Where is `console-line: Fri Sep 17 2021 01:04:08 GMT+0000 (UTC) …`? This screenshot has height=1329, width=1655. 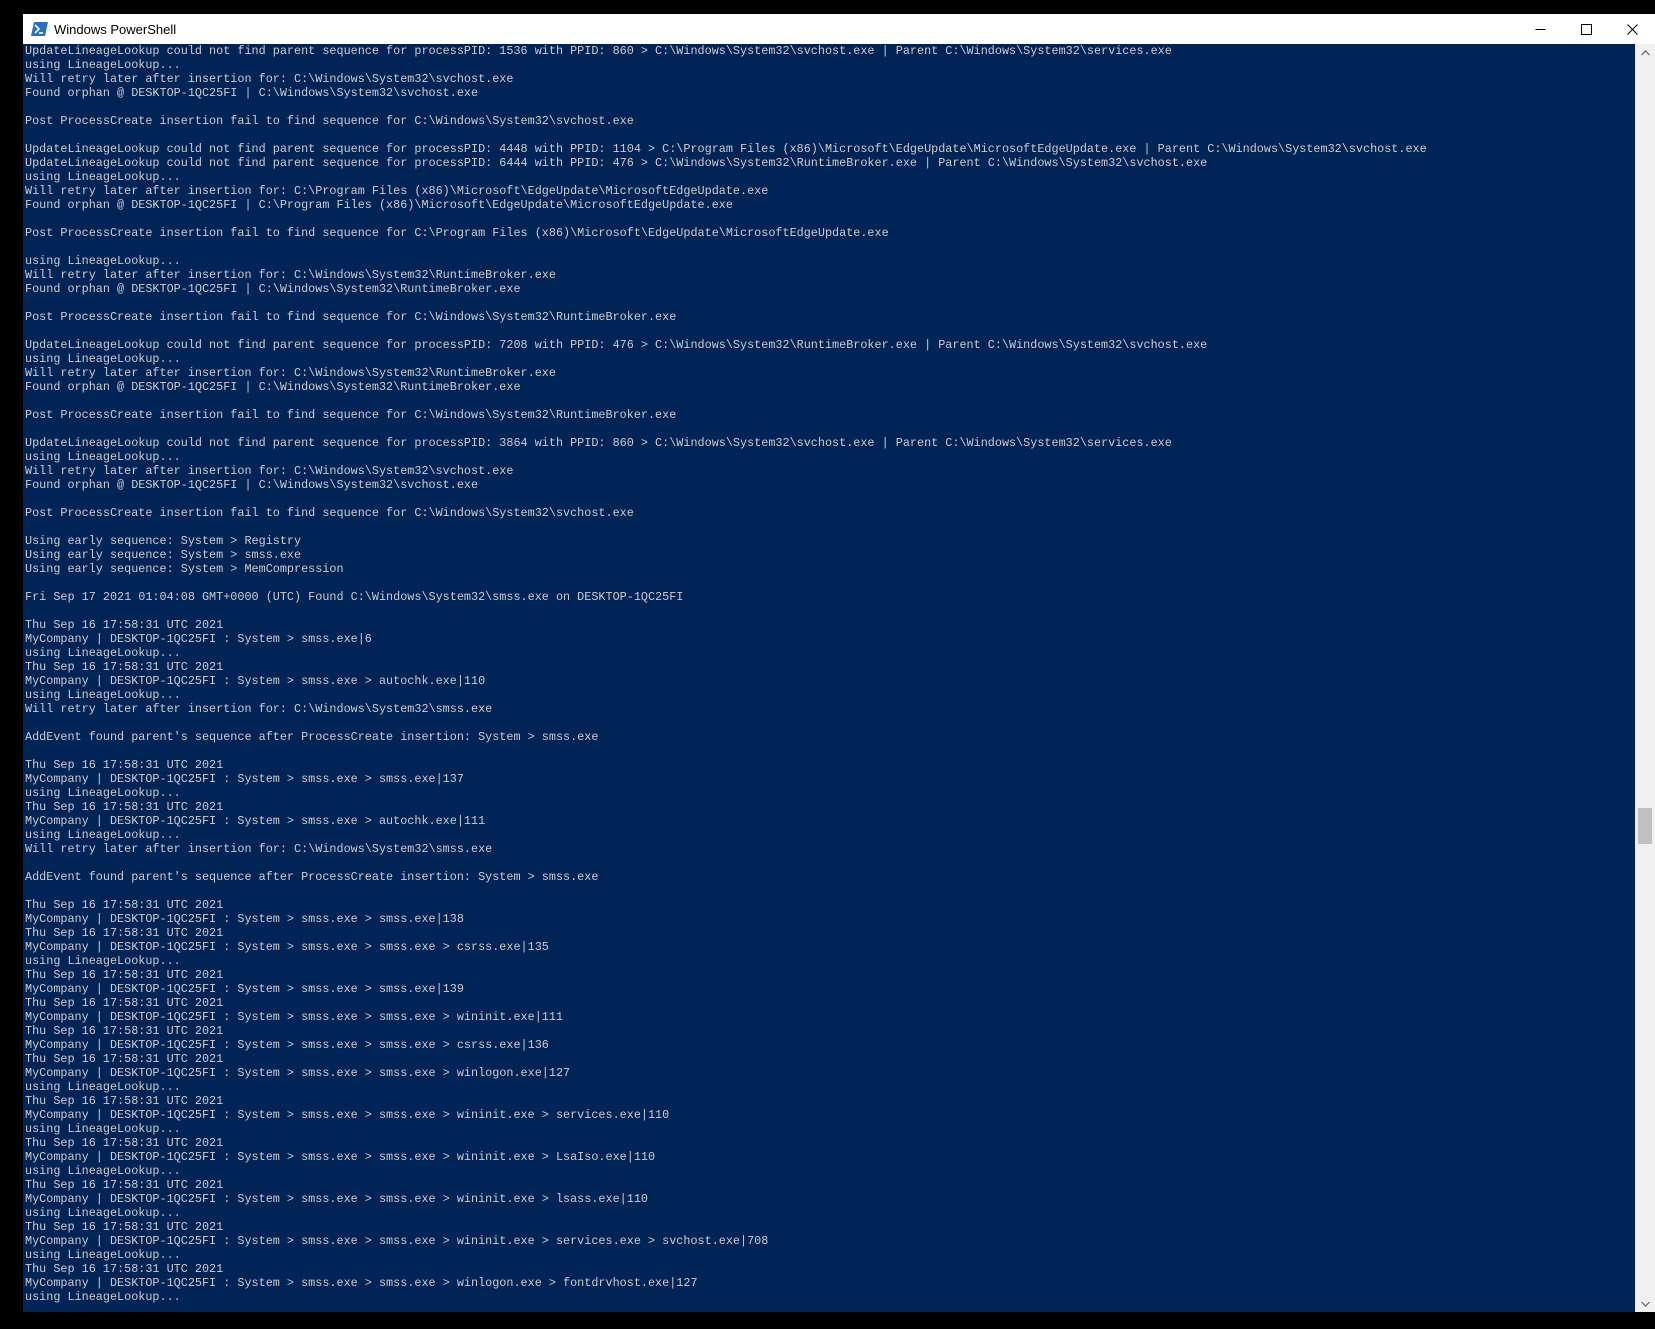 console-line: Fri Sep 17 2021 01:04:08 GMT+0000 (UTC) … is located at coordinates (354, 597).